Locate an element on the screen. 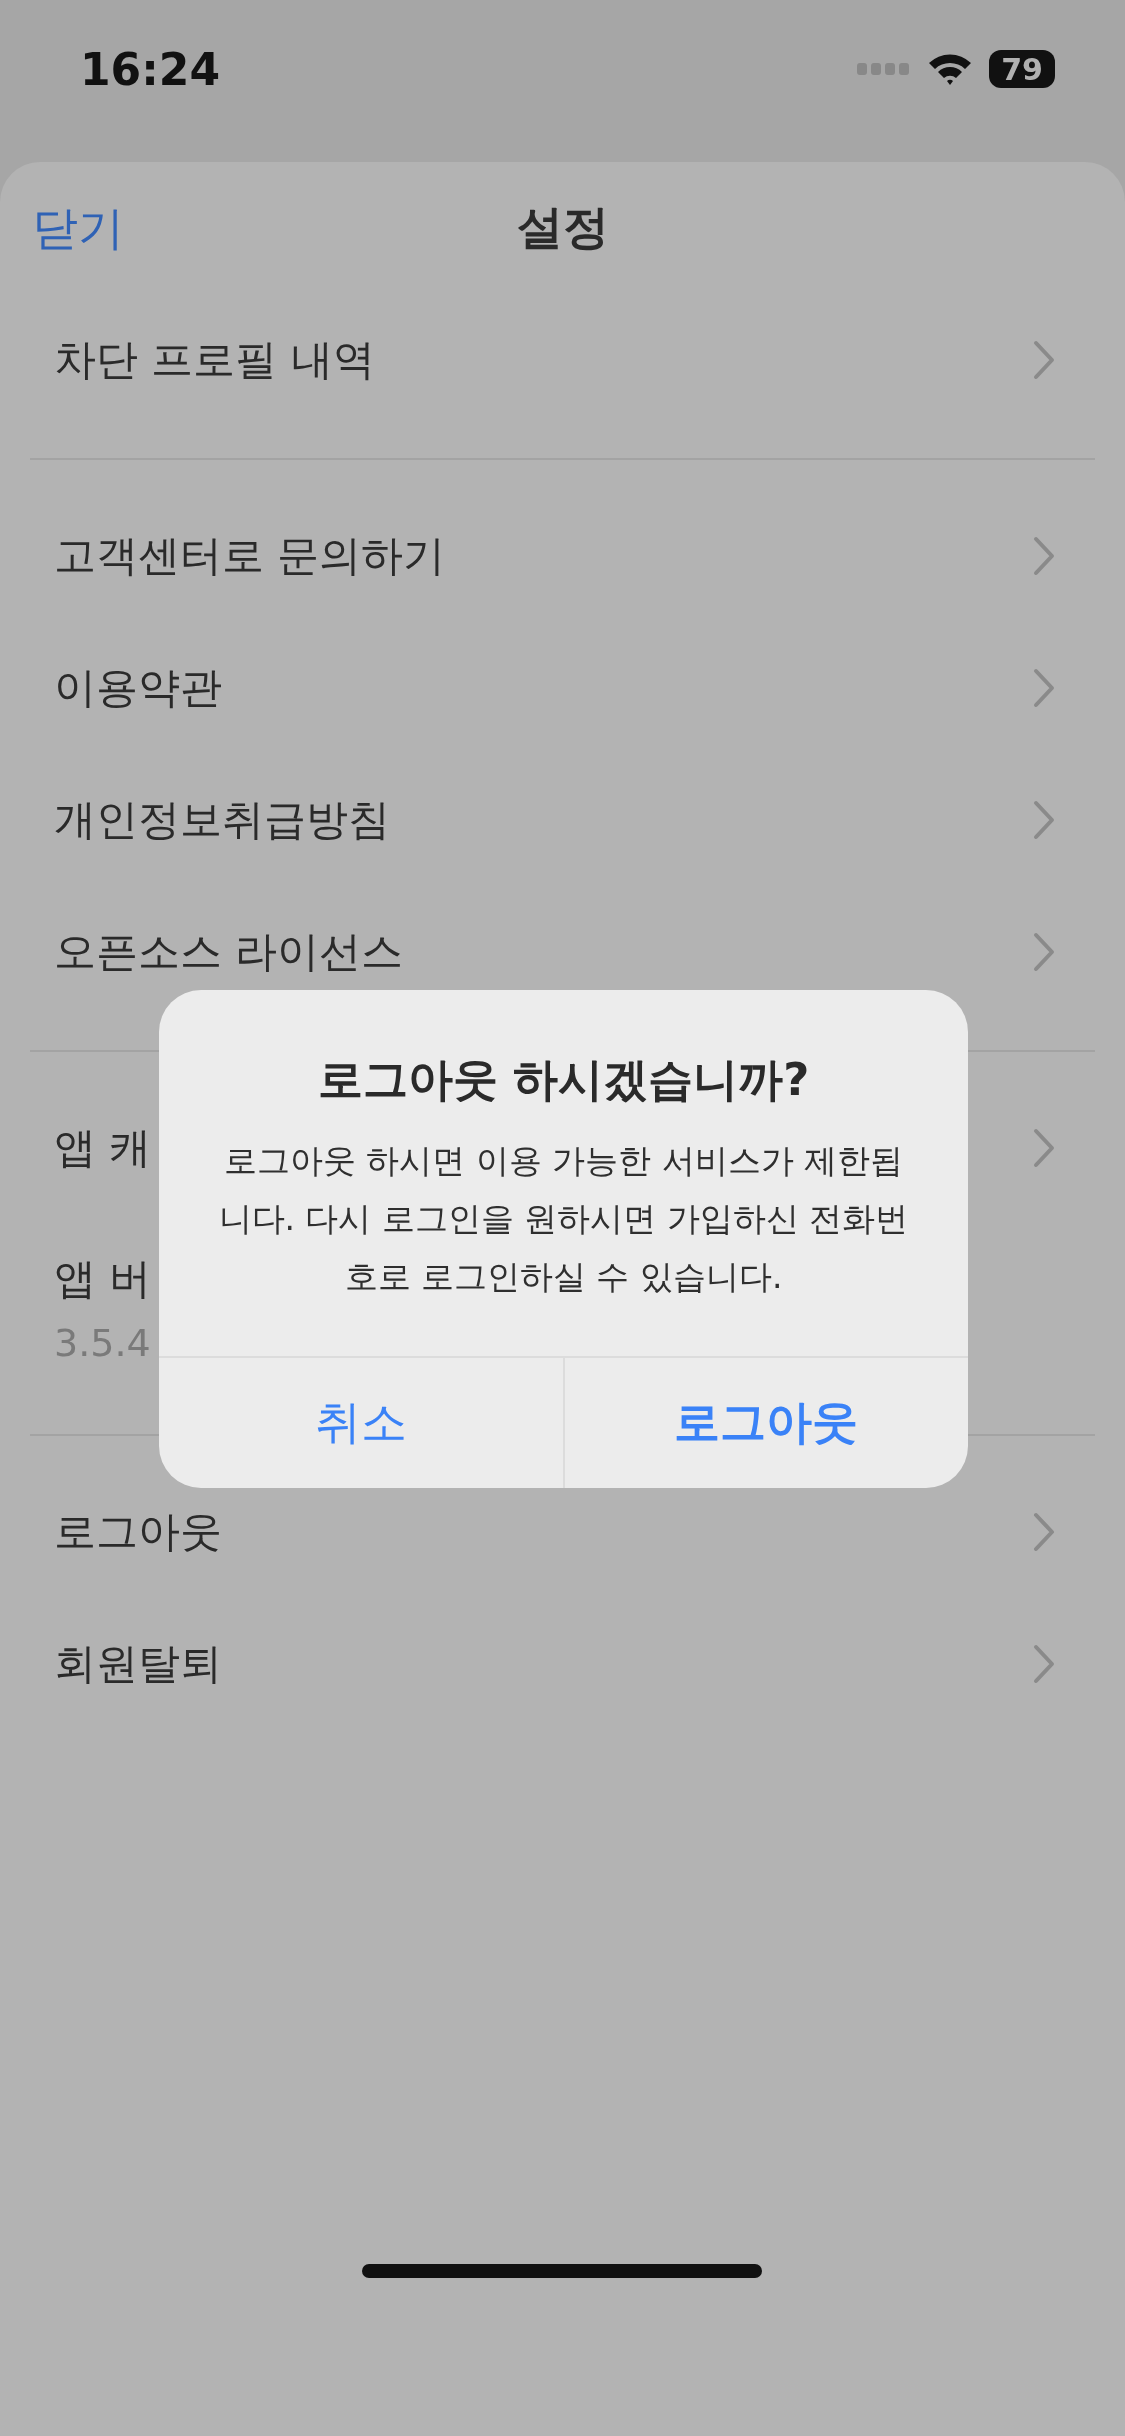  row-label: 차단 프로필 내역 is located at coordinates (214, 360).